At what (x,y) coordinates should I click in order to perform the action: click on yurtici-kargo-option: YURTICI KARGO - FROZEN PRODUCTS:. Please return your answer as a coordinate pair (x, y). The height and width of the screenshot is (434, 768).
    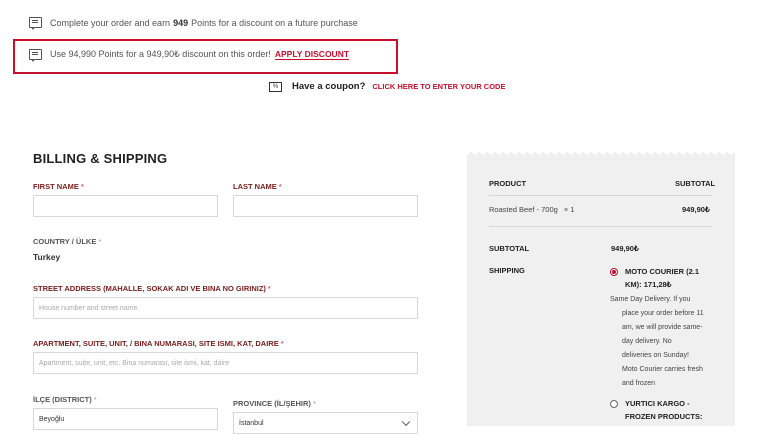
    Looking at the image, I should click on (664, 410).